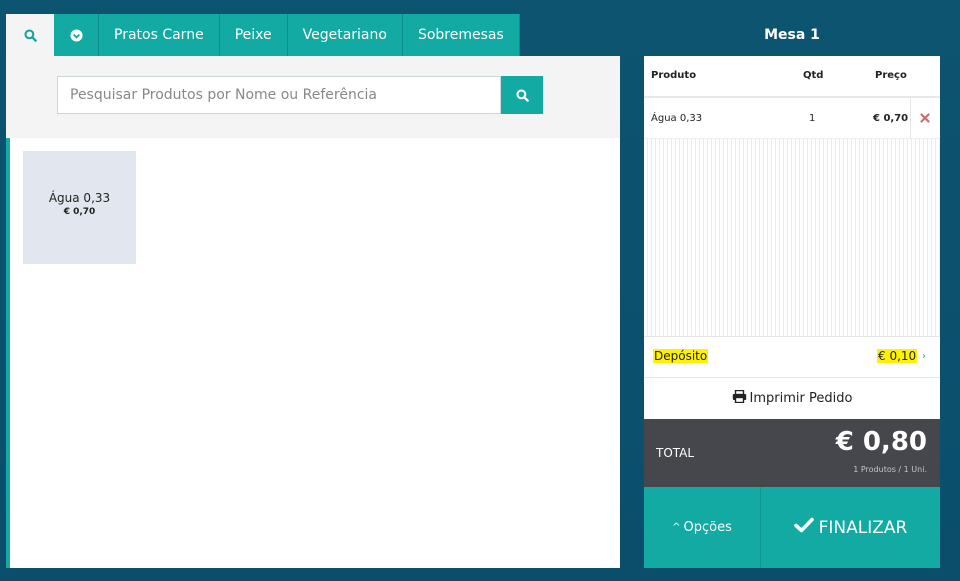 This screenshot has width=960, height=581. What do you see at coordinates (681, 356) in the screenshot?
I see `deposit-label: Depósito` at bounding box center [681, 356].